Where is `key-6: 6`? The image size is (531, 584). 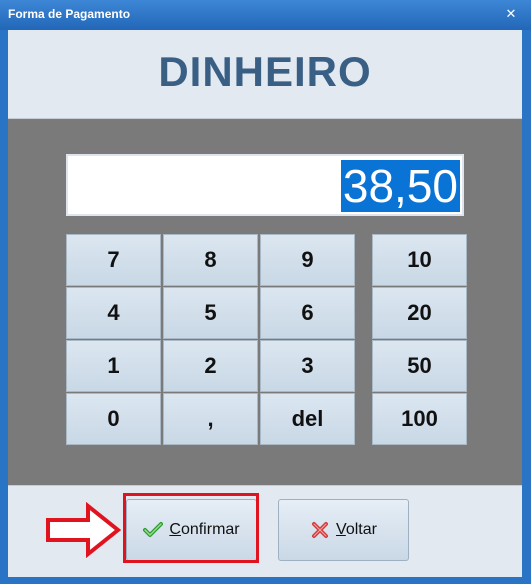 key-6: 6 is located at coordinates (307, 313).